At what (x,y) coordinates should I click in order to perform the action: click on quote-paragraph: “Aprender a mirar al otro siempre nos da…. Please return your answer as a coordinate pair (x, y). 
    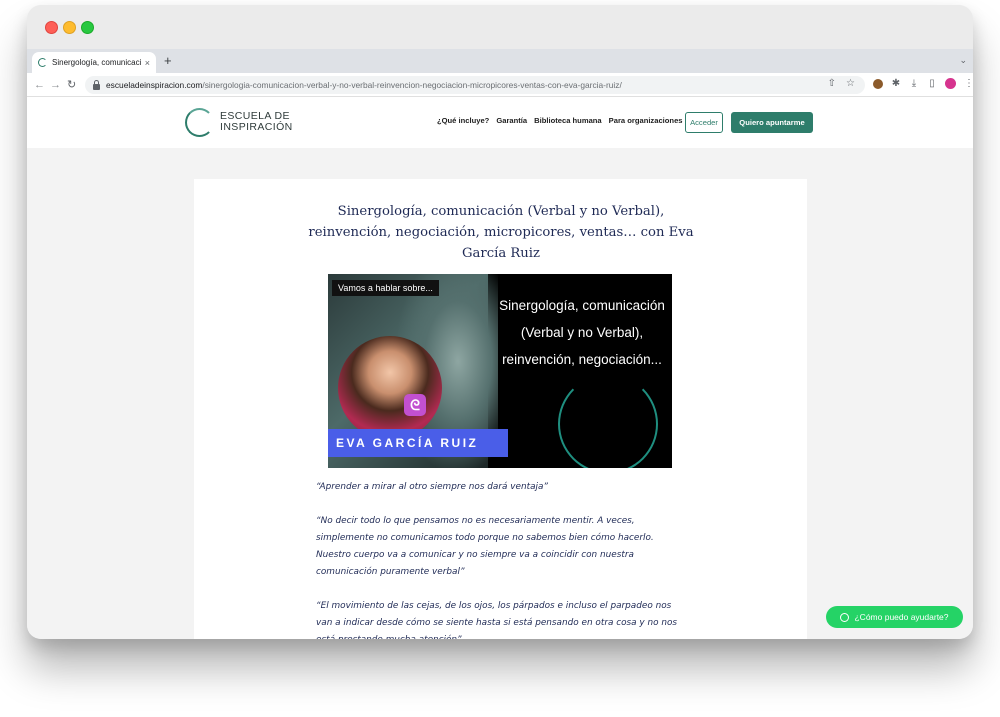
    Looking at the image, I should click on (432, 487).